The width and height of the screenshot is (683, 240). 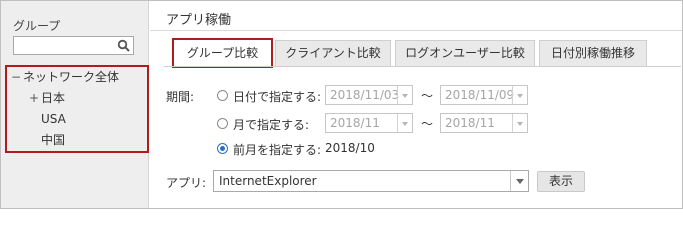 What do you see at coordinates (593, 53) in the screenshot?
I see `tab-daily-trend: 日付別稼働推移` at bounding box center [593, 53].